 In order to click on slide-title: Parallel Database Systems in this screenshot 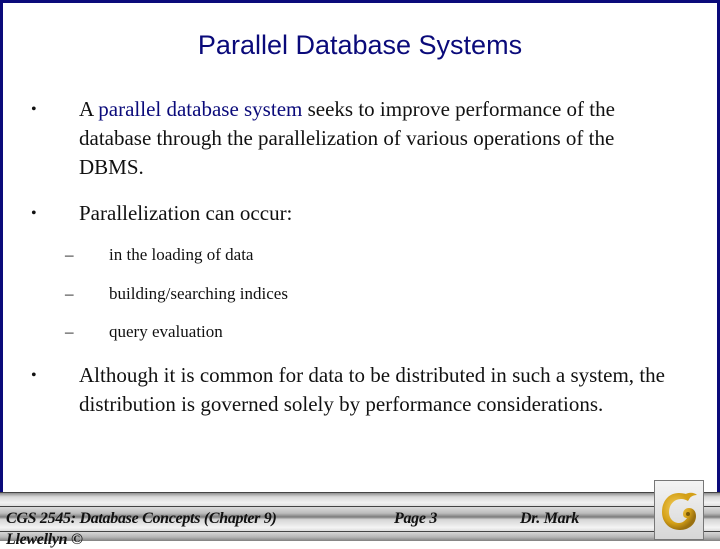, I will do `click(360, 45)`.